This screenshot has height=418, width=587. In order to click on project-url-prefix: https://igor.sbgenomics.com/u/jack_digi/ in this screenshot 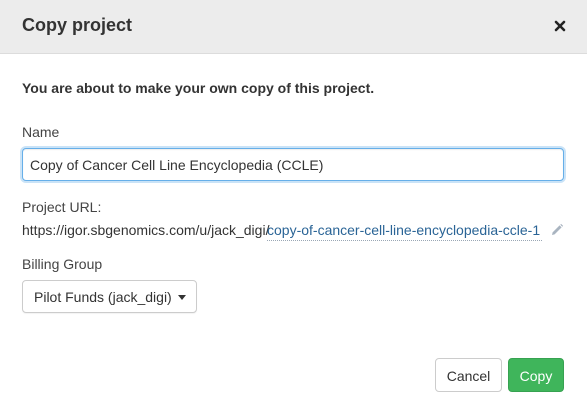, I will do `click(146, 230)`.